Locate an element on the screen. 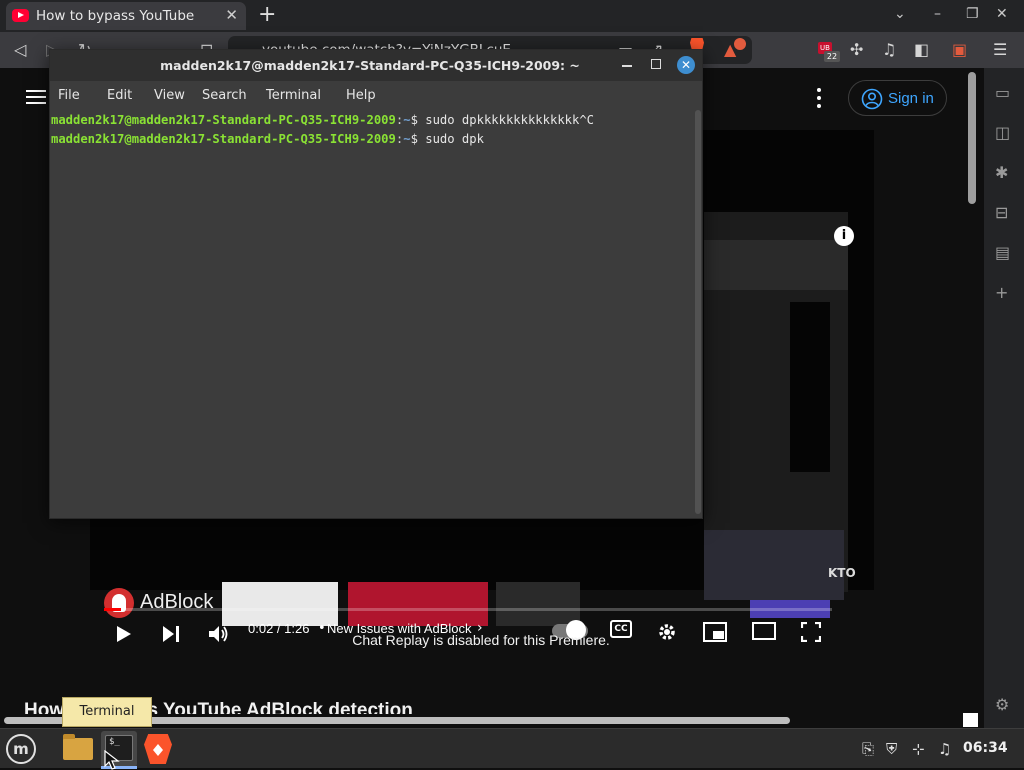 The width and height of the screenshot is (1024, 770). video-progress-fill is located at coordinates (112, 609).